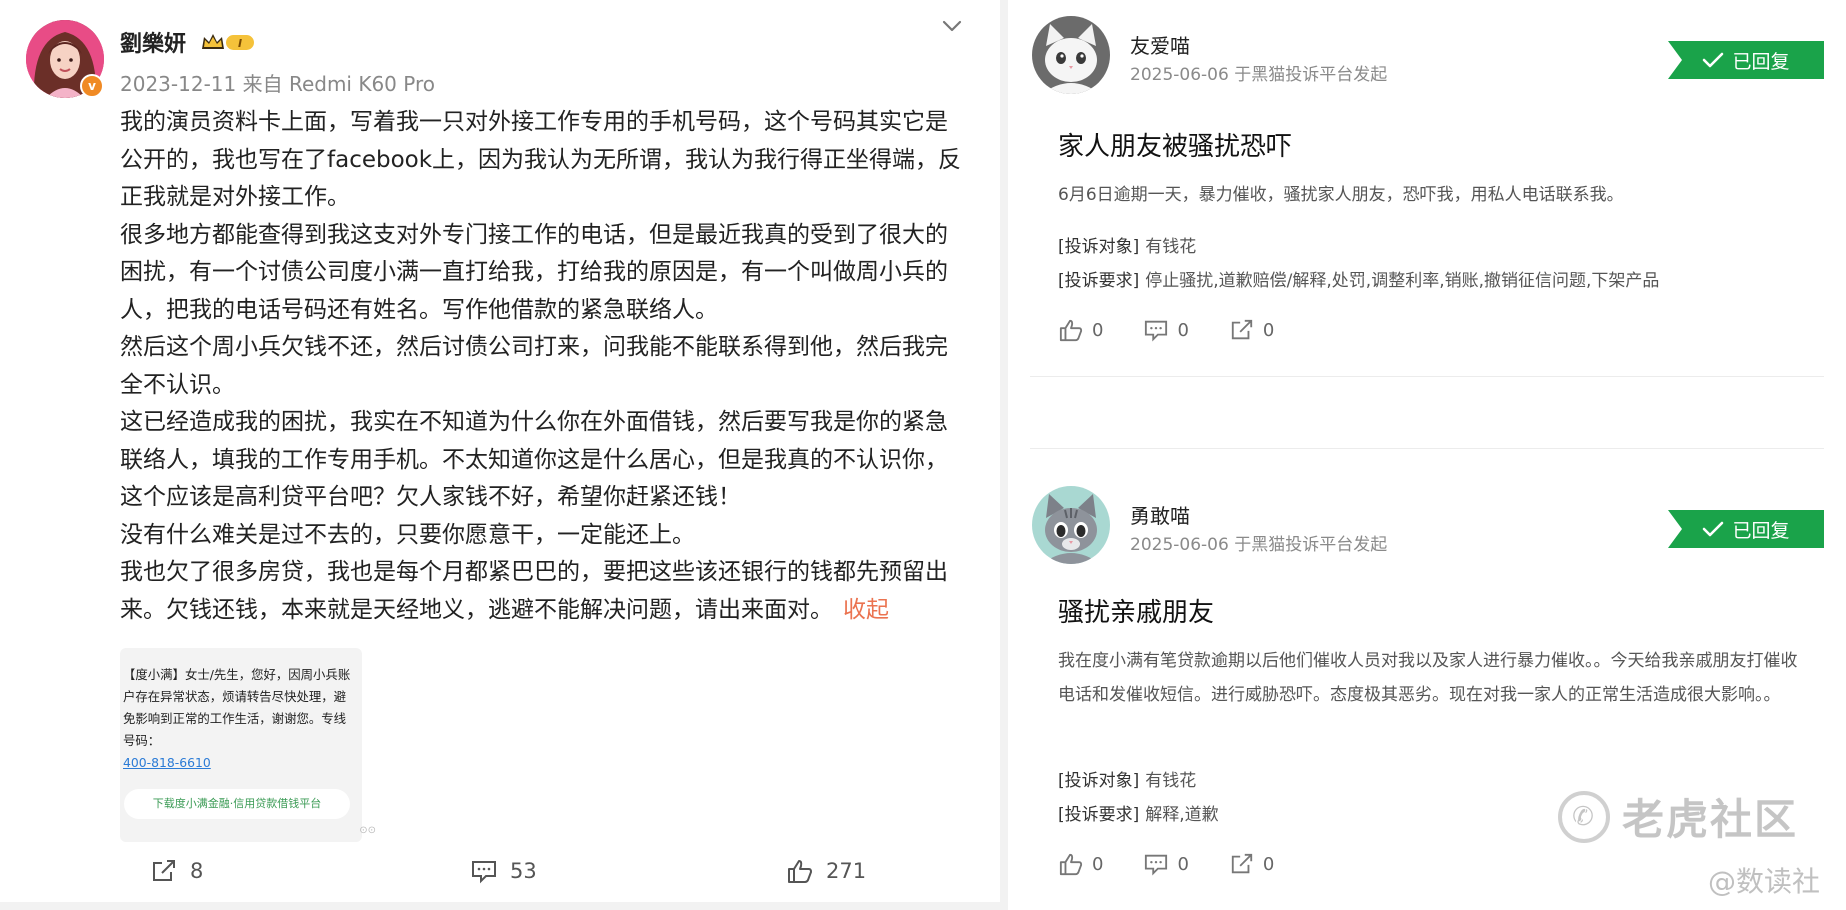  I want to click on complaint-description: 6月6日逾期一天，暴力催收，骚扰家人朋友，恐吓我，用私人电话联系我。, so click(1341, 195).